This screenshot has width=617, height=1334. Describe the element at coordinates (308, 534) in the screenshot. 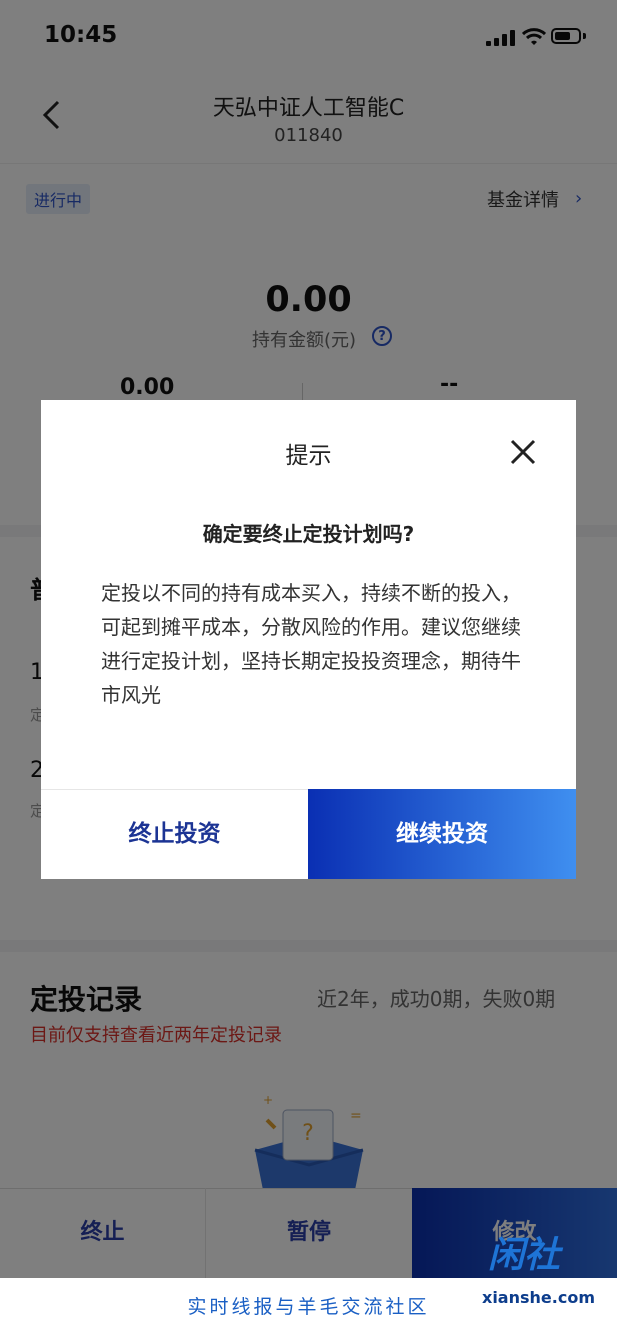

I see `dialog-question: 确定要终止定投计划吗?` at that location.